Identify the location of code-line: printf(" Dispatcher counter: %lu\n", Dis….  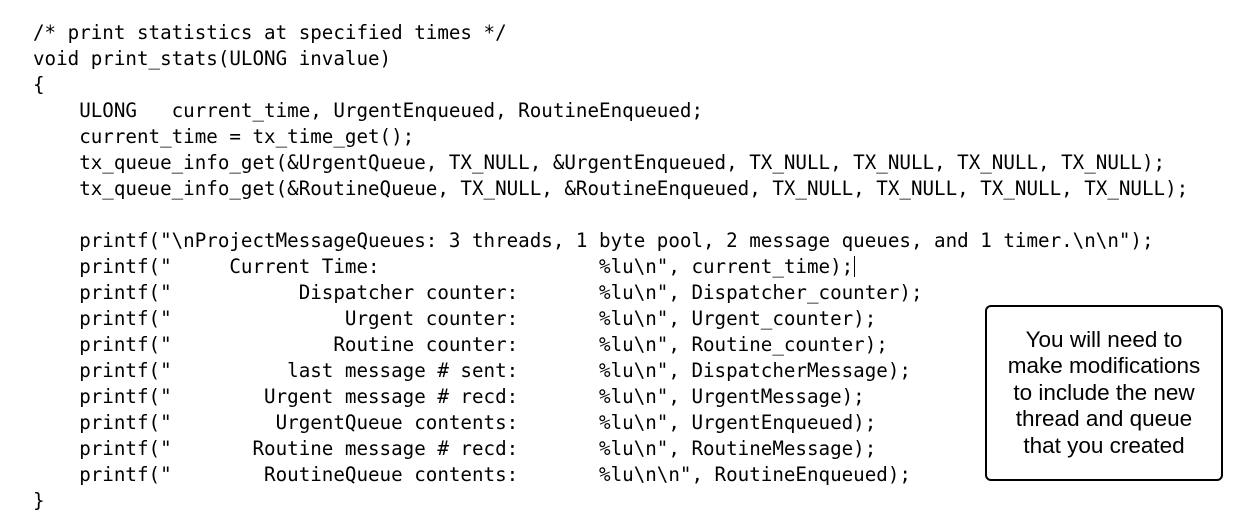
(478, 292).